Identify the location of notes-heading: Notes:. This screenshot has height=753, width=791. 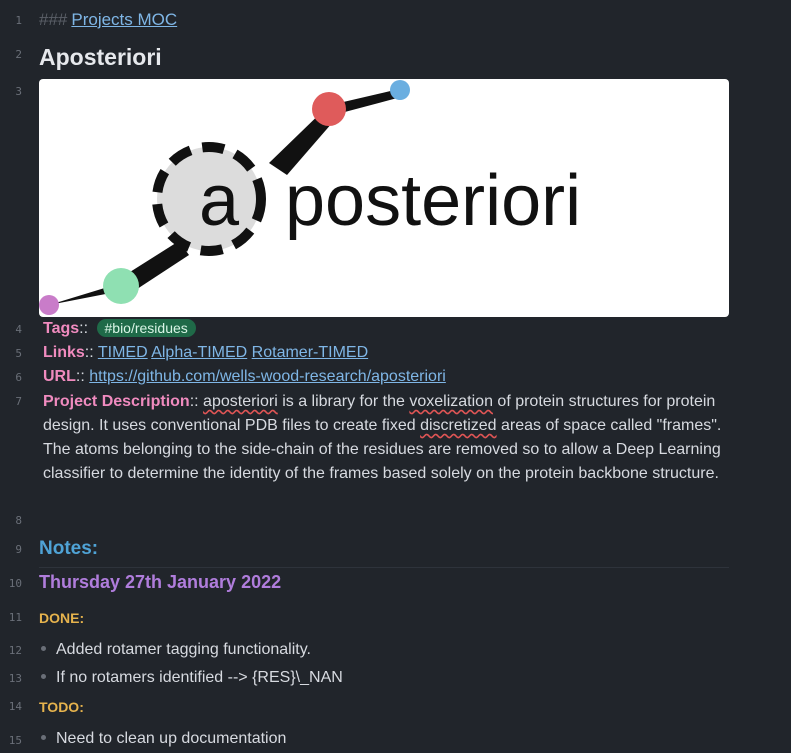
(69, 548).